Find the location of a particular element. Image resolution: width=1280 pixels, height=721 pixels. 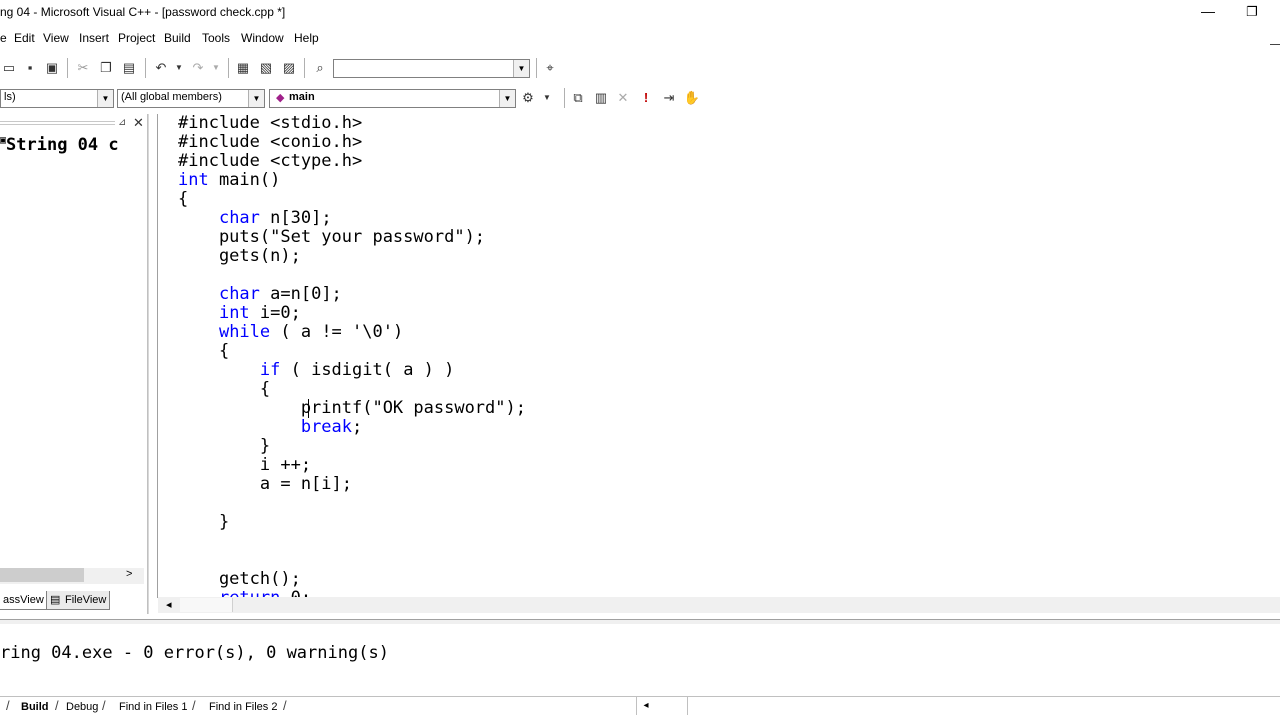

menu-view: View is located at coordinates (56, 38).